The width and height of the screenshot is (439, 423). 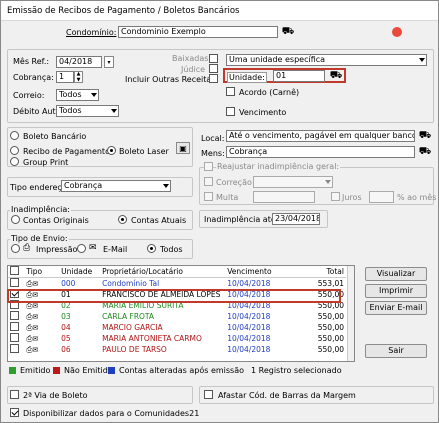 What do you see at coordinates (177, 284) in the screenshot?
I see `table-row: ⎙✉ 000 Condomínio Tal 10/04/2018 553,01` at bounding box center [177, 284].